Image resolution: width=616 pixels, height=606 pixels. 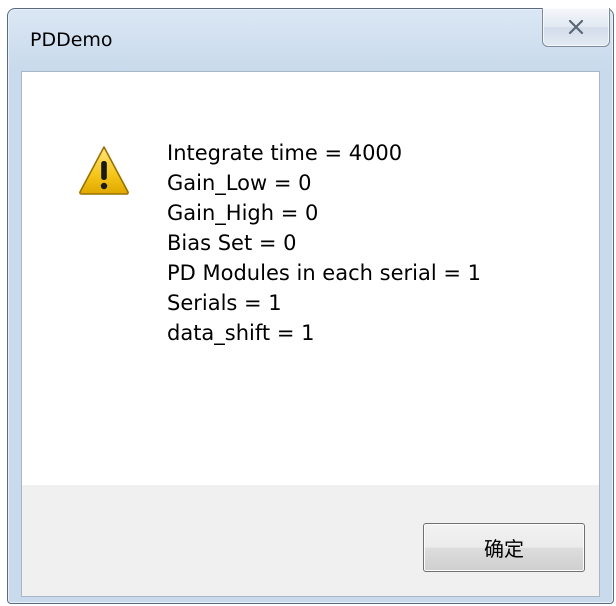 I want to click on message-line-integrate-time: Integrate time = 4000, so click(x=285, y=153).